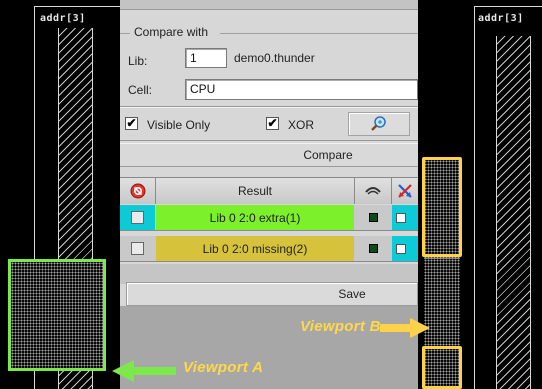 The width and height of the screenshot is (542, 389). What do you see at coordinates (179, 125) in the screenshot?
I see `visible-only-label: Visible Only` at bounding box center [179, 125].